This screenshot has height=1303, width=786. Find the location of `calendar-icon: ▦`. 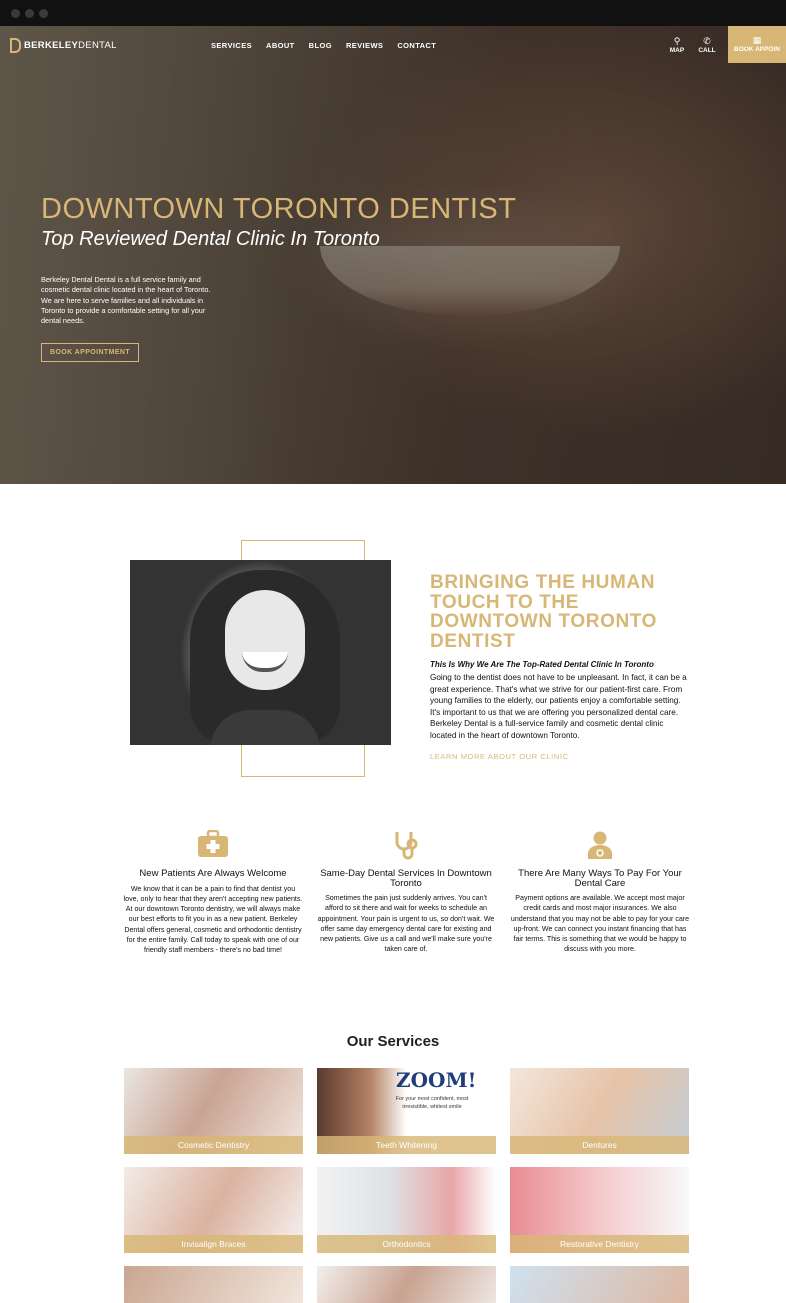

calendar-icon: ▦ is located at coordinates (757, 40).